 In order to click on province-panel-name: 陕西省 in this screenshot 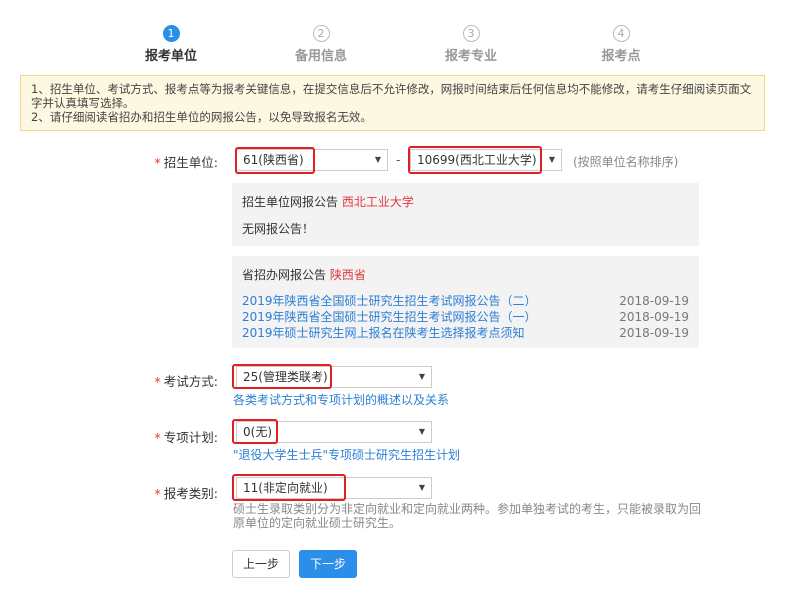, I will do `click(348, 275)`.